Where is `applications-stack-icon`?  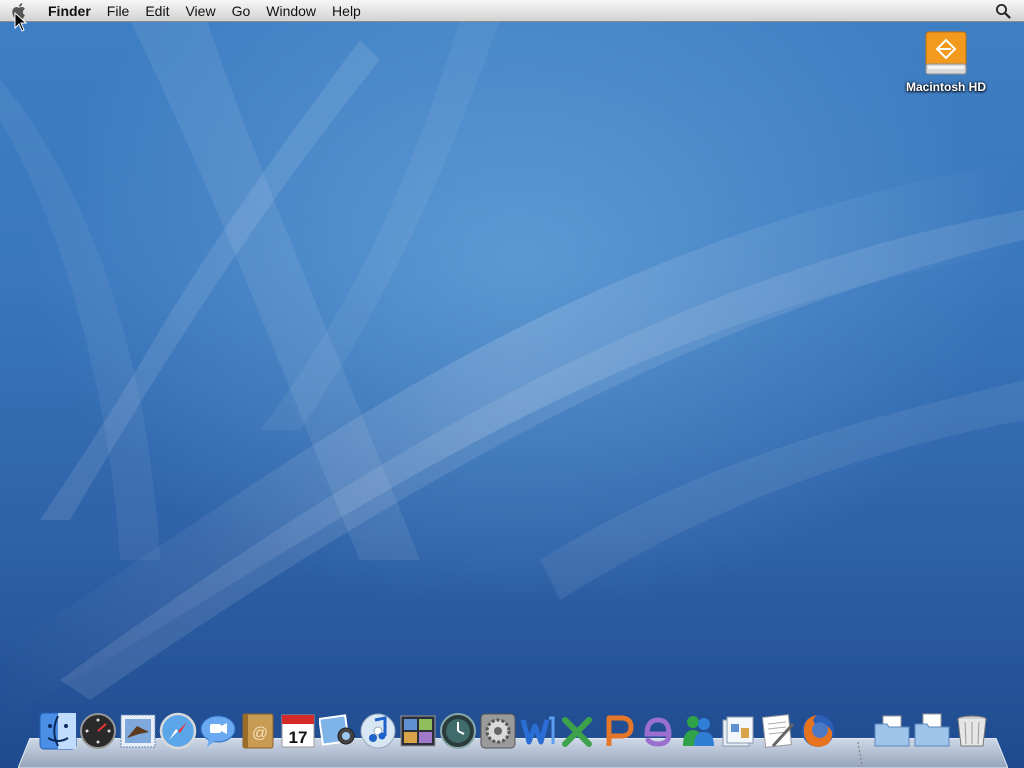 applications-stack-icon is located at coordinates (738, 736).